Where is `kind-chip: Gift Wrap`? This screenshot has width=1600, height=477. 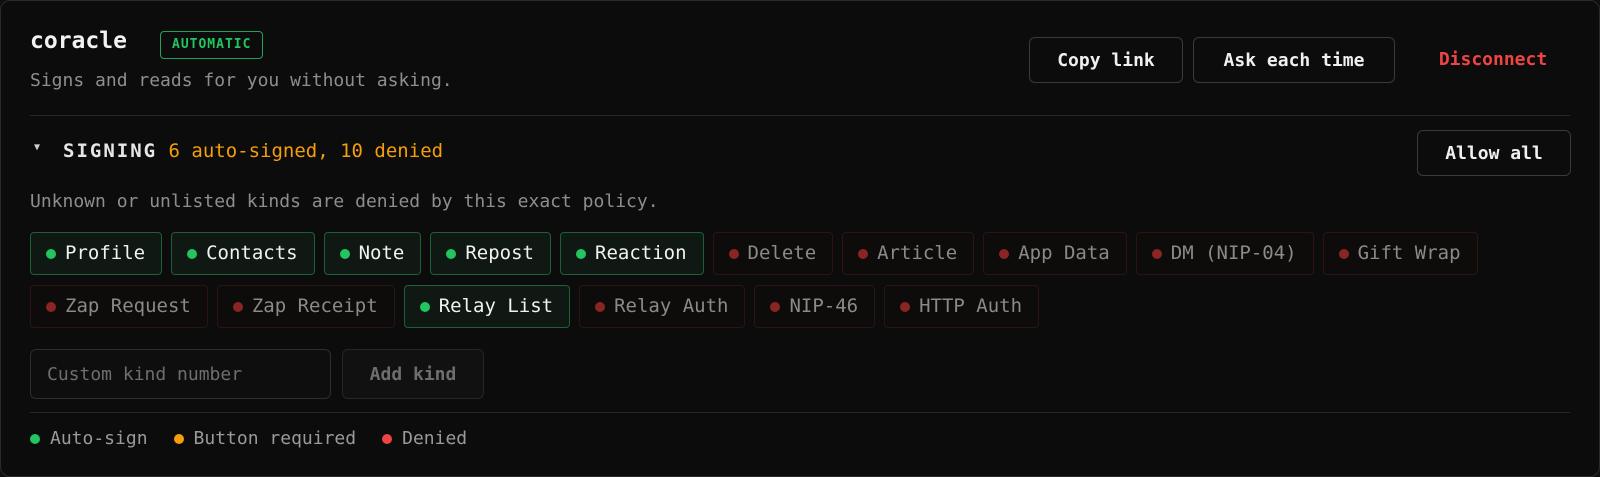 kind-chip: Gift Wrap is located at coordinates (1400, 253).